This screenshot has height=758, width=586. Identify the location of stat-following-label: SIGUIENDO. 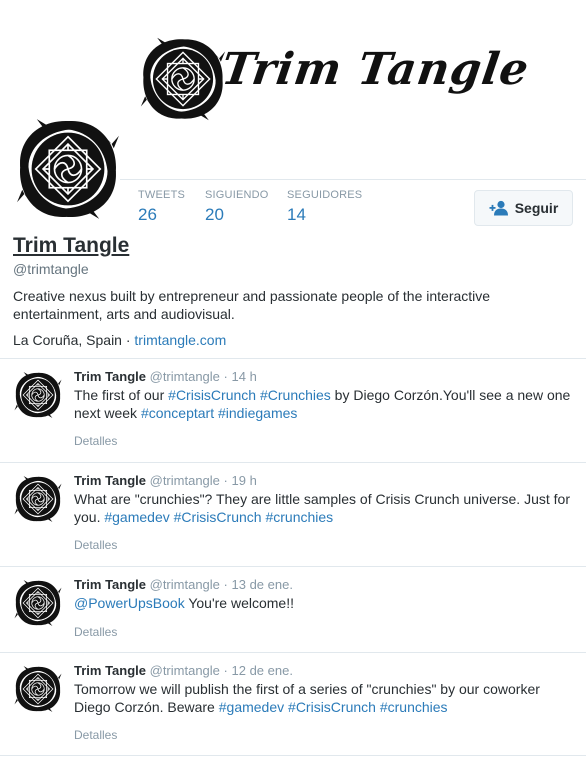
(237, 195).